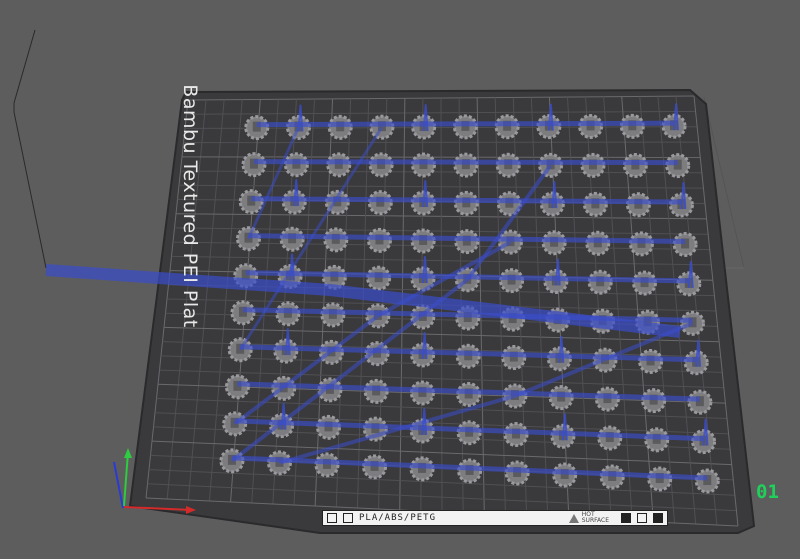  I want to click on plate-type-icon, so click(332, 518).